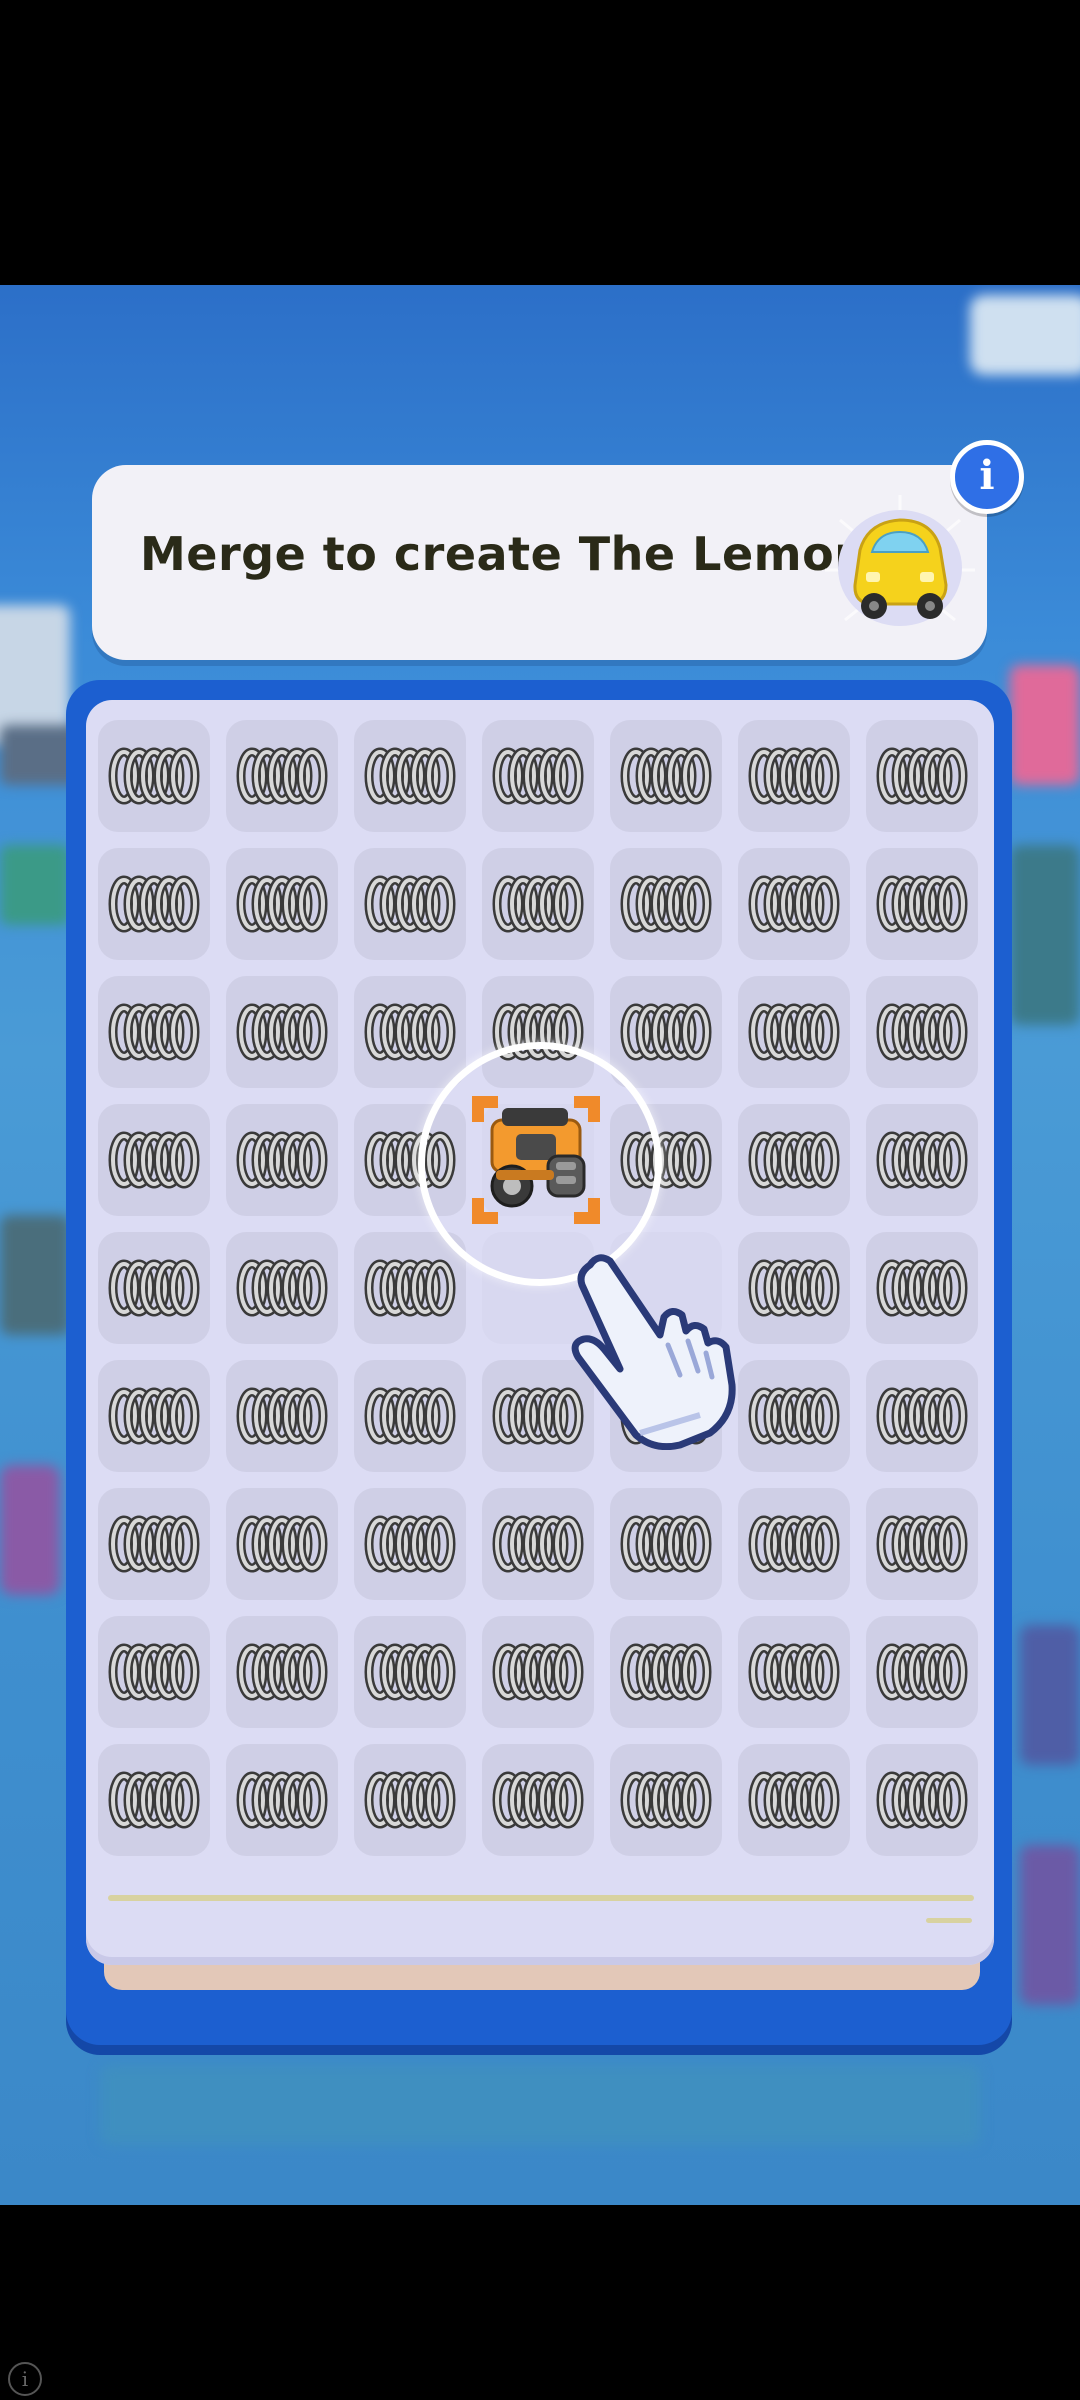 This screenshot has width=1080, height=2400. Describe the element at coordinates (536, 1160) in the screenshot. I see `engine-item-icon` at that location.